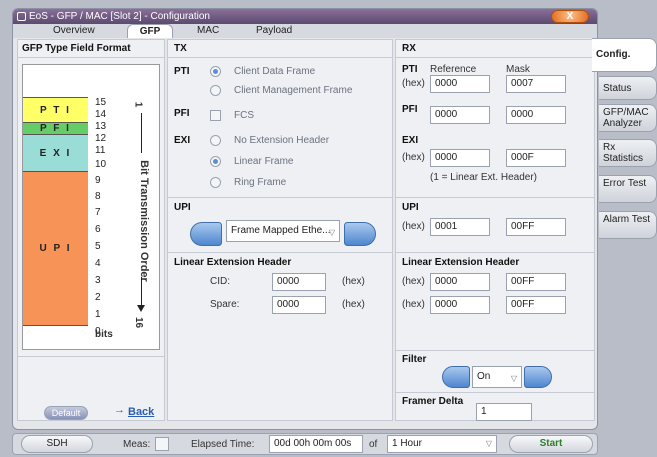  Describe the element at coordinates (98, 196) in the screenshot. I see `bit-number: 8` at that location.